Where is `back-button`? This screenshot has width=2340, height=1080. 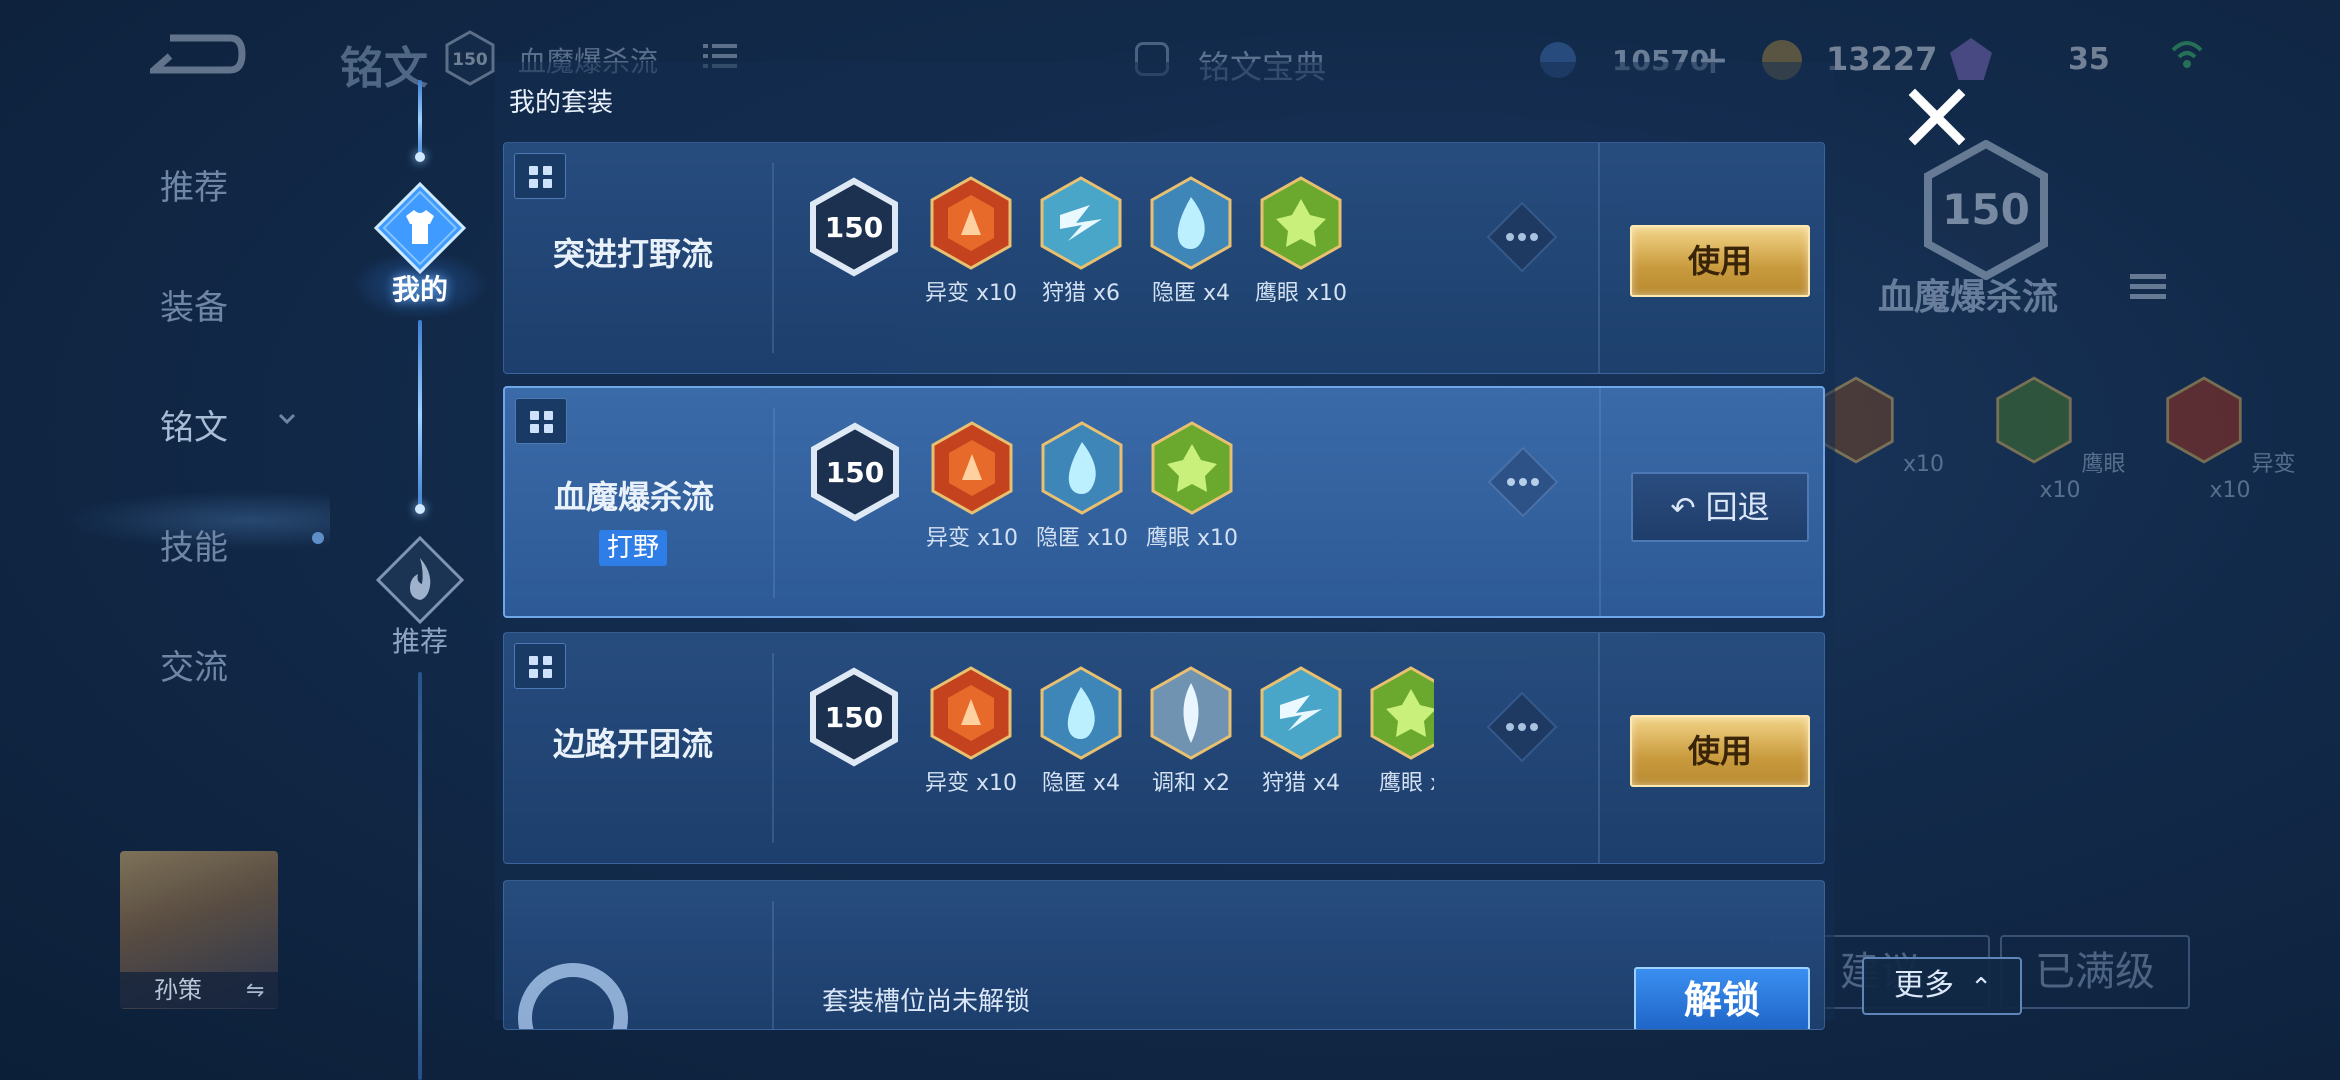
back-button is located at coordinates (195, 54).